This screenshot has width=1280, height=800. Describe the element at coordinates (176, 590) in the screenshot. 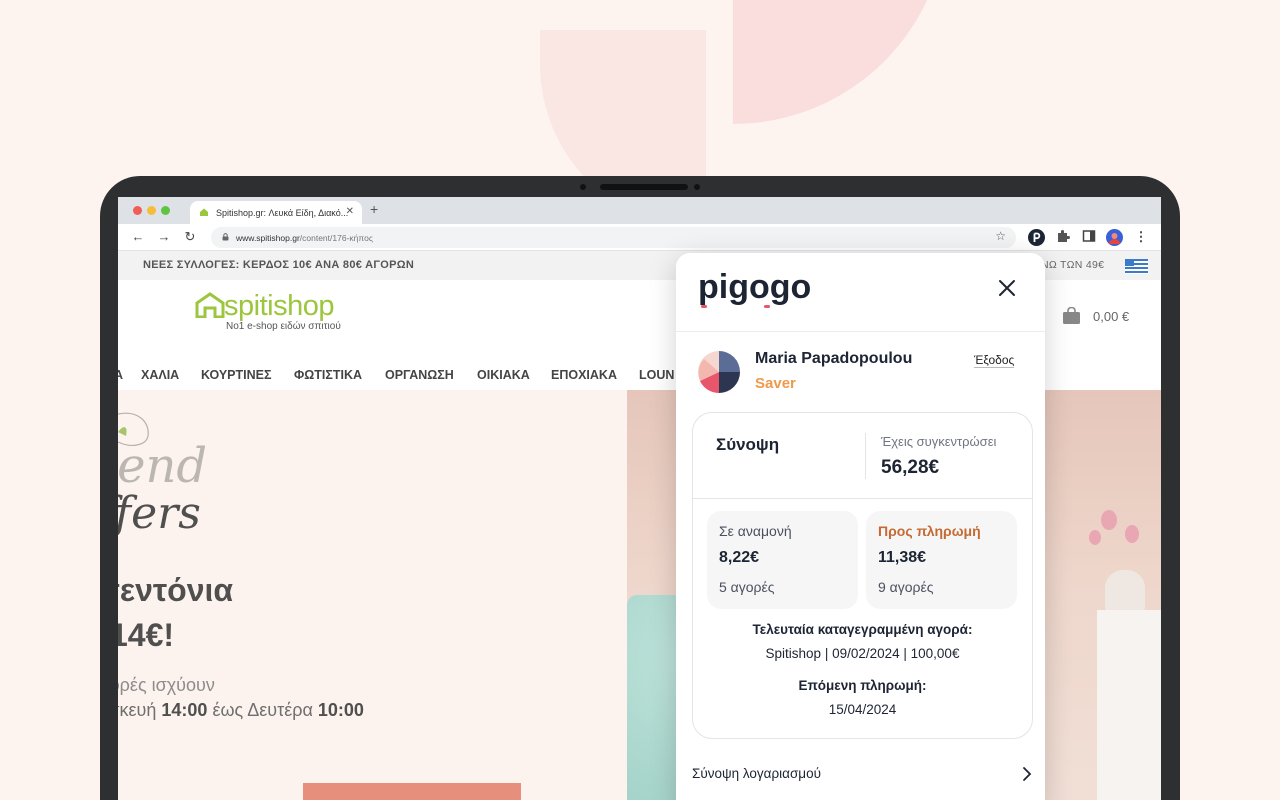

I see `hero-headline: σεντόνια` at that location.